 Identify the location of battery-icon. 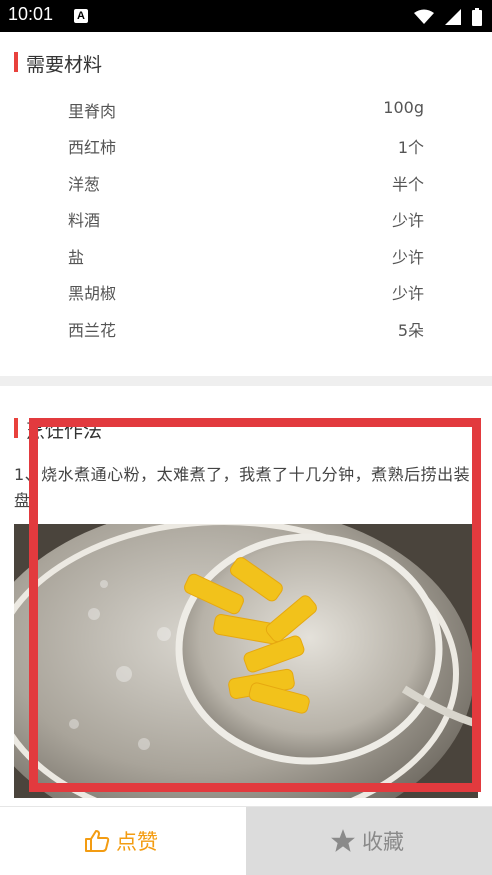
(477, 16).